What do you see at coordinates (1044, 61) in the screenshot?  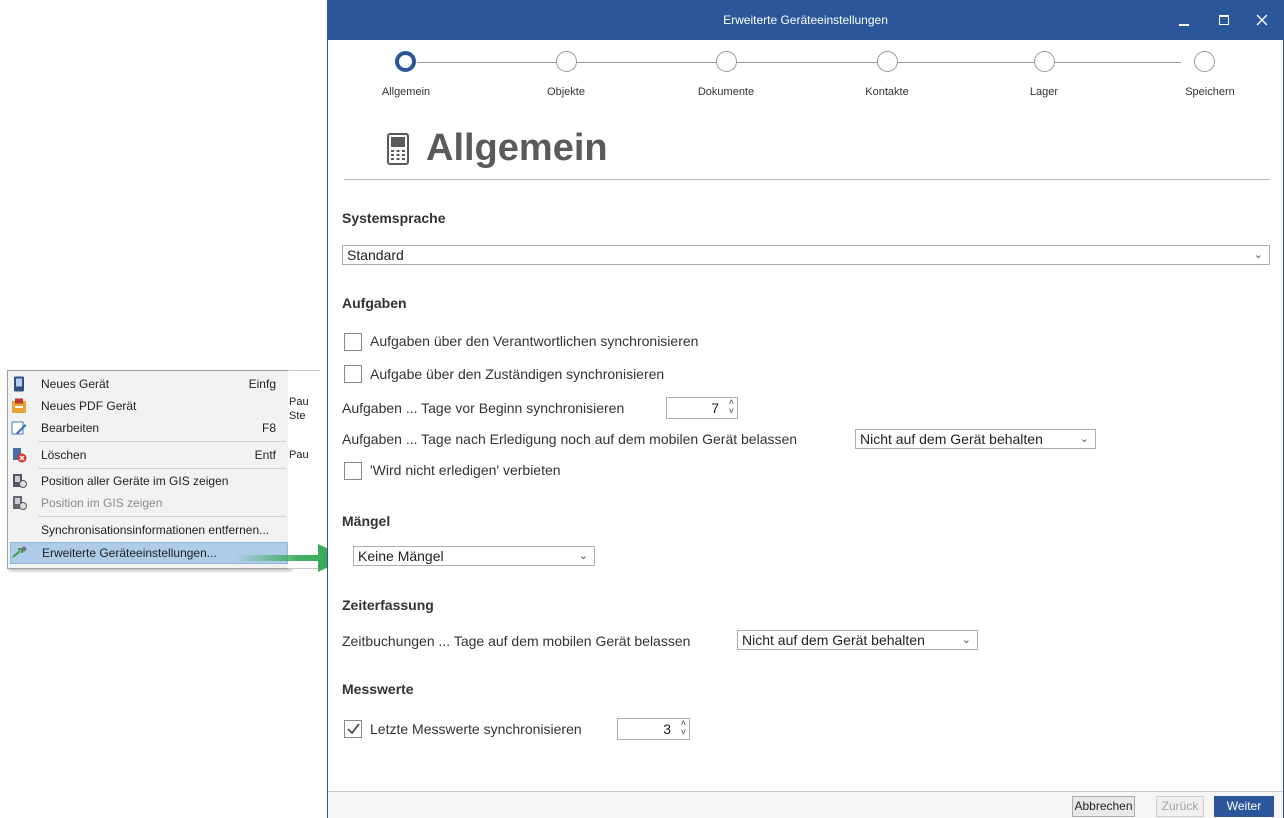 I see `step-lager-indicator` at bounding box center [1044, 61].